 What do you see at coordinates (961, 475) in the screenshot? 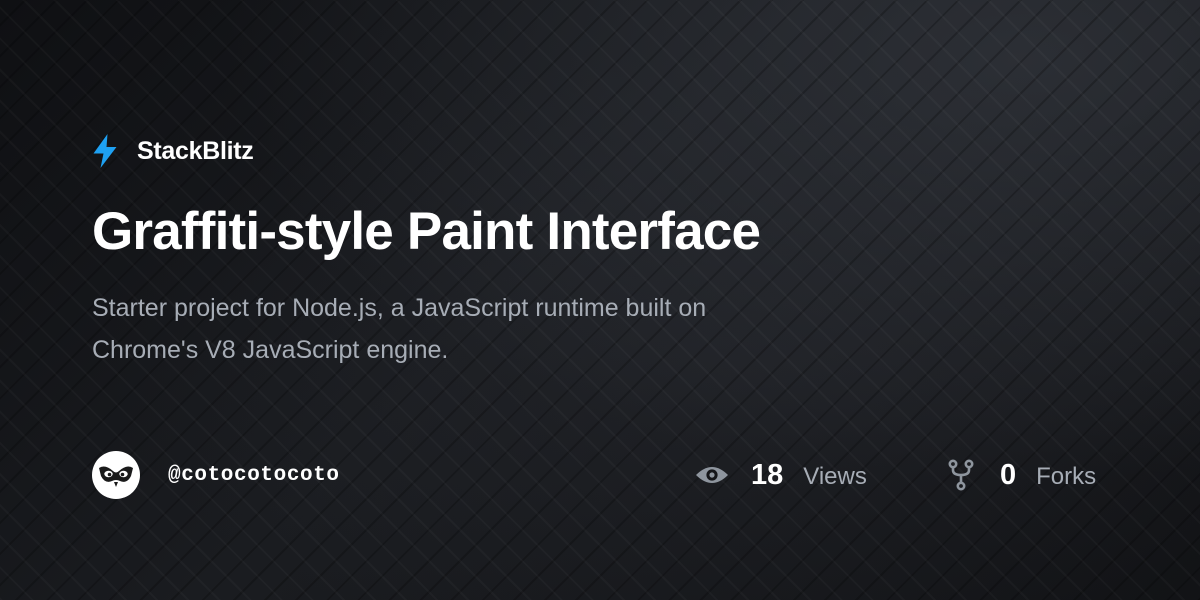
I see `fork-icon` at bounding box center [961, 475].